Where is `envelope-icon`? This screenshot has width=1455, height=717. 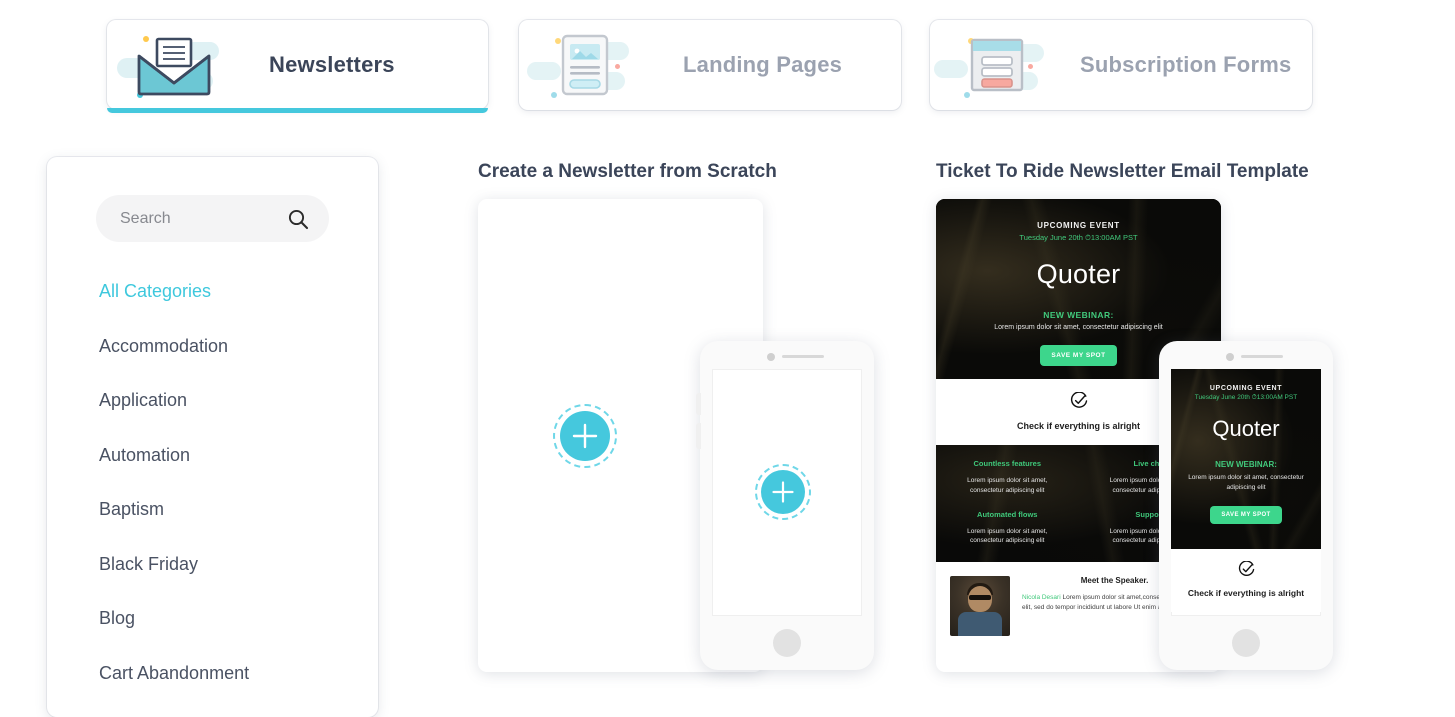
envelope-icon is located at coordinates (171, 65).